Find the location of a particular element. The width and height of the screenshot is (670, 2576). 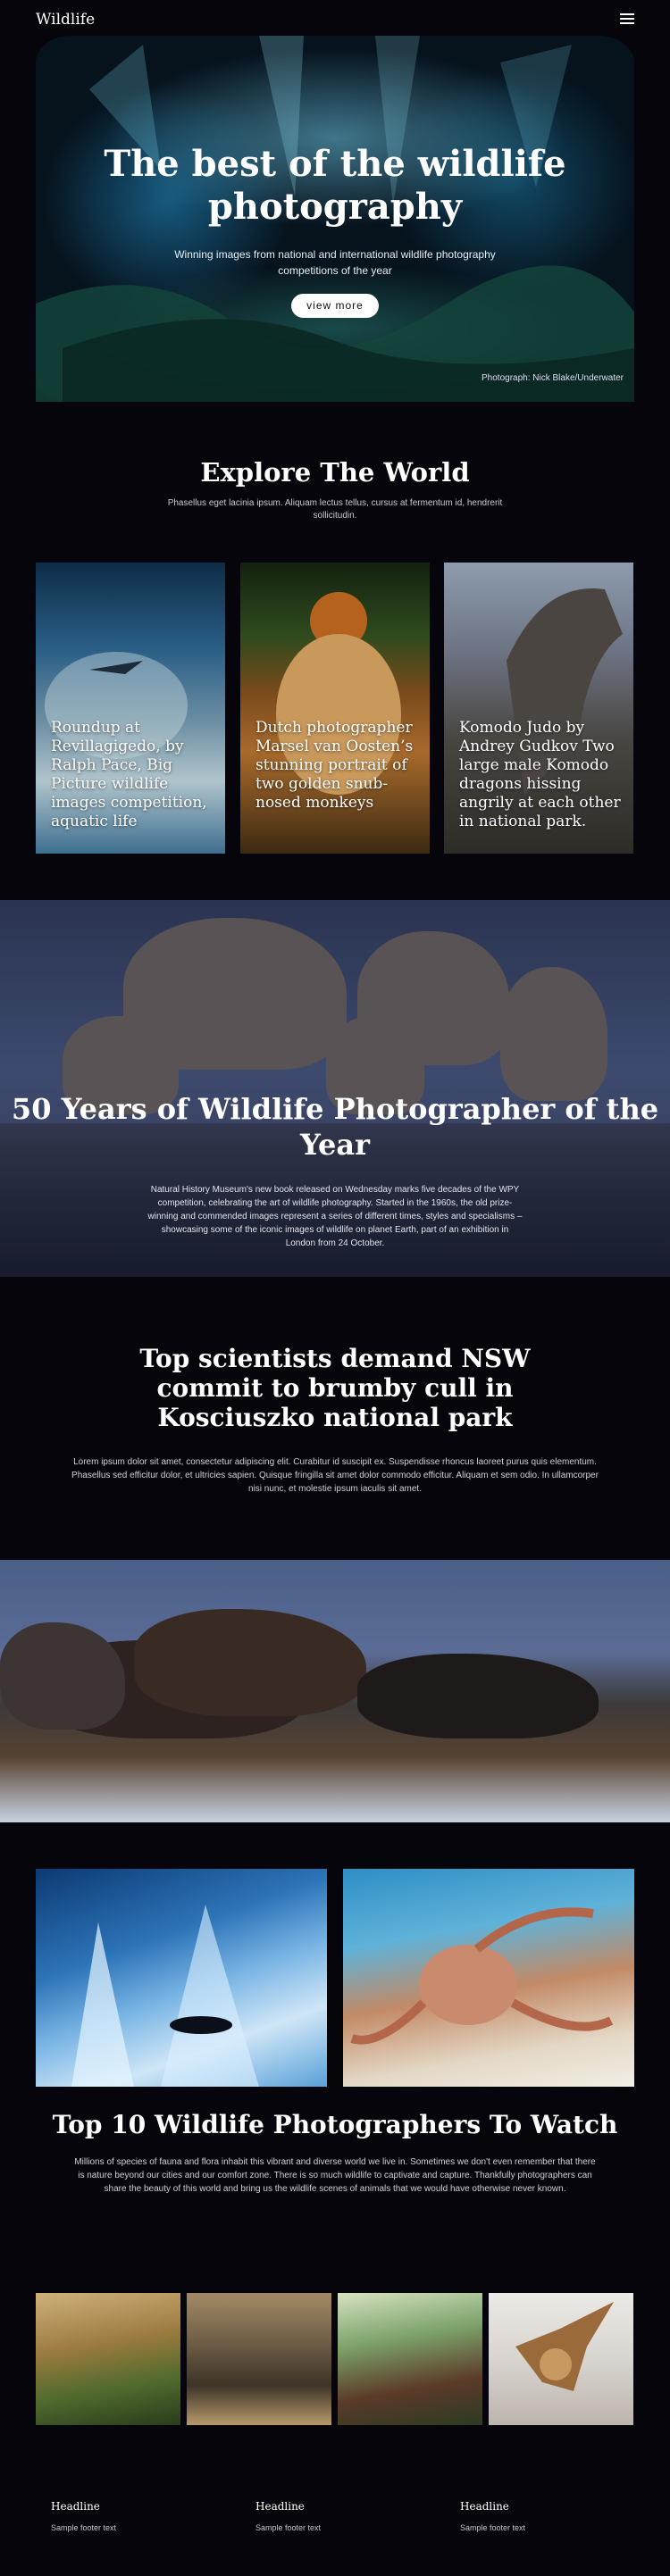

footer-text-2: Sample footer text is located at coordinates (288, 2527).